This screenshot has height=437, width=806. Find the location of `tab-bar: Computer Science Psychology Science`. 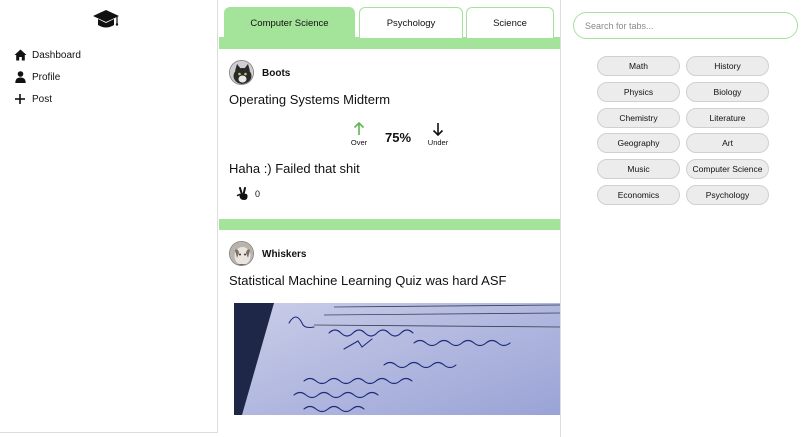

tab-bar: Computer Science Psychology Science is located at coordinates (389, 24).